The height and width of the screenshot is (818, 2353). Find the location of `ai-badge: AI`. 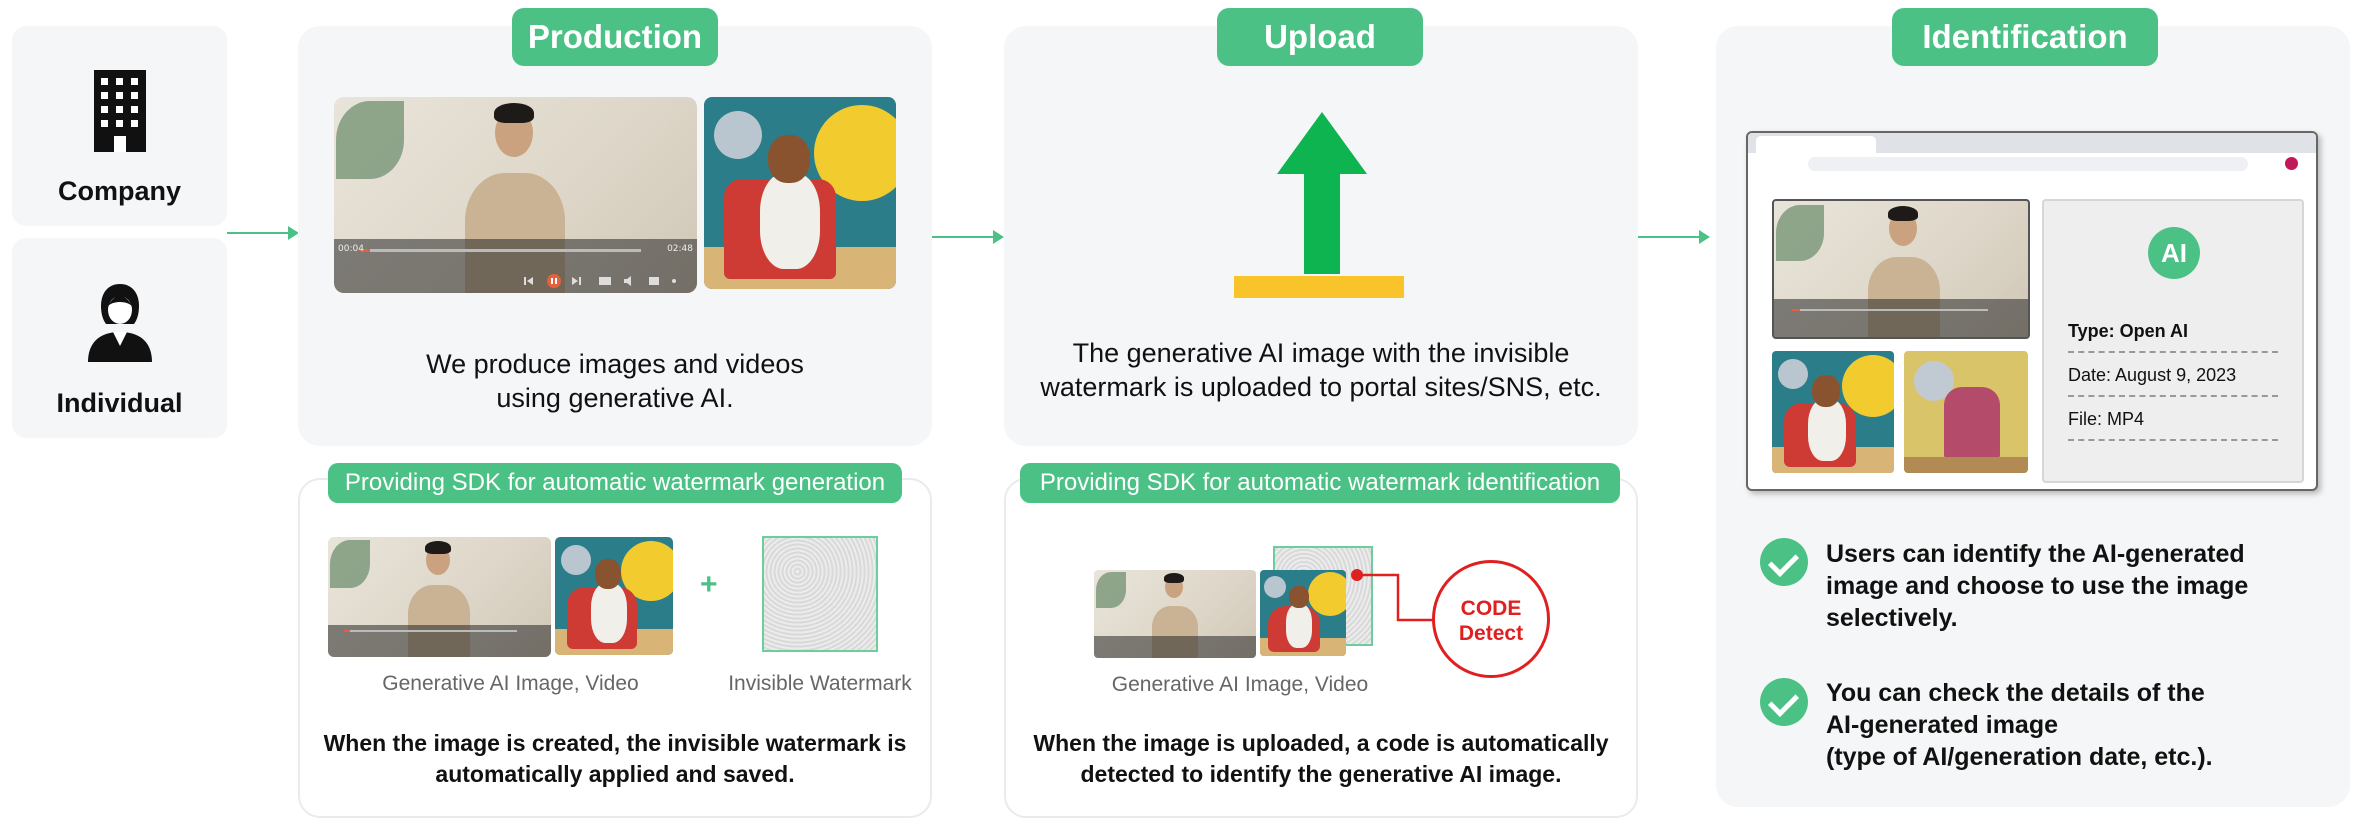

ai-badge: AI is located at coordinates (2174, 253).